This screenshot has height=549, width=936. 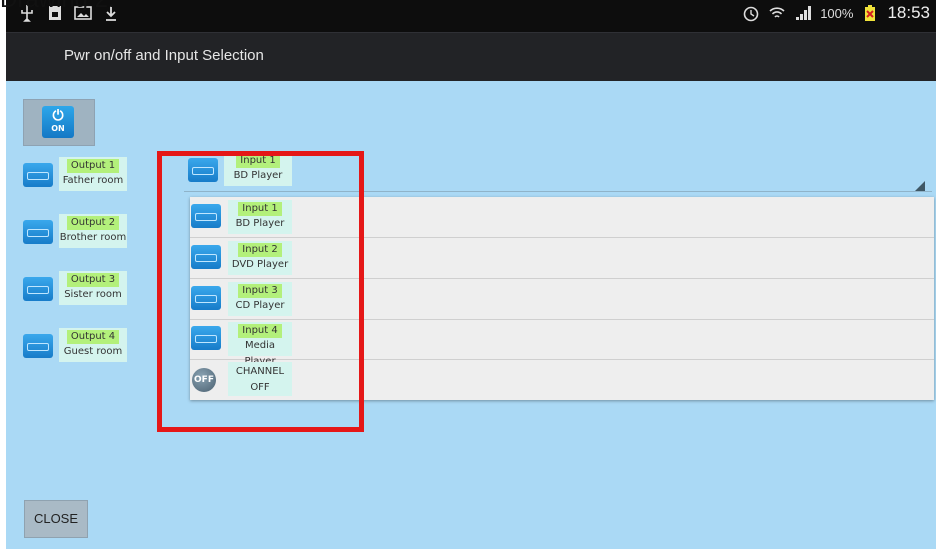 What do you see at coordinates (260, 258) in the screenshot?
I see `option-label: Input 2 DVD Player` at bounding box center [260, 258].